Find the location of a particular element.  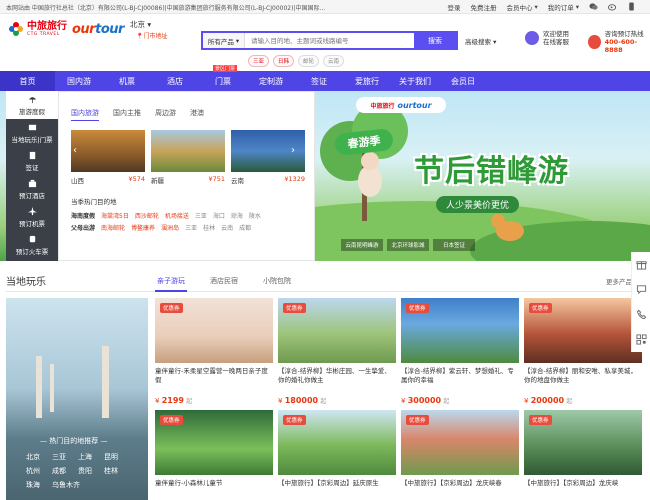

hot-tag: 三亚 is located at coordinates (259, 61).